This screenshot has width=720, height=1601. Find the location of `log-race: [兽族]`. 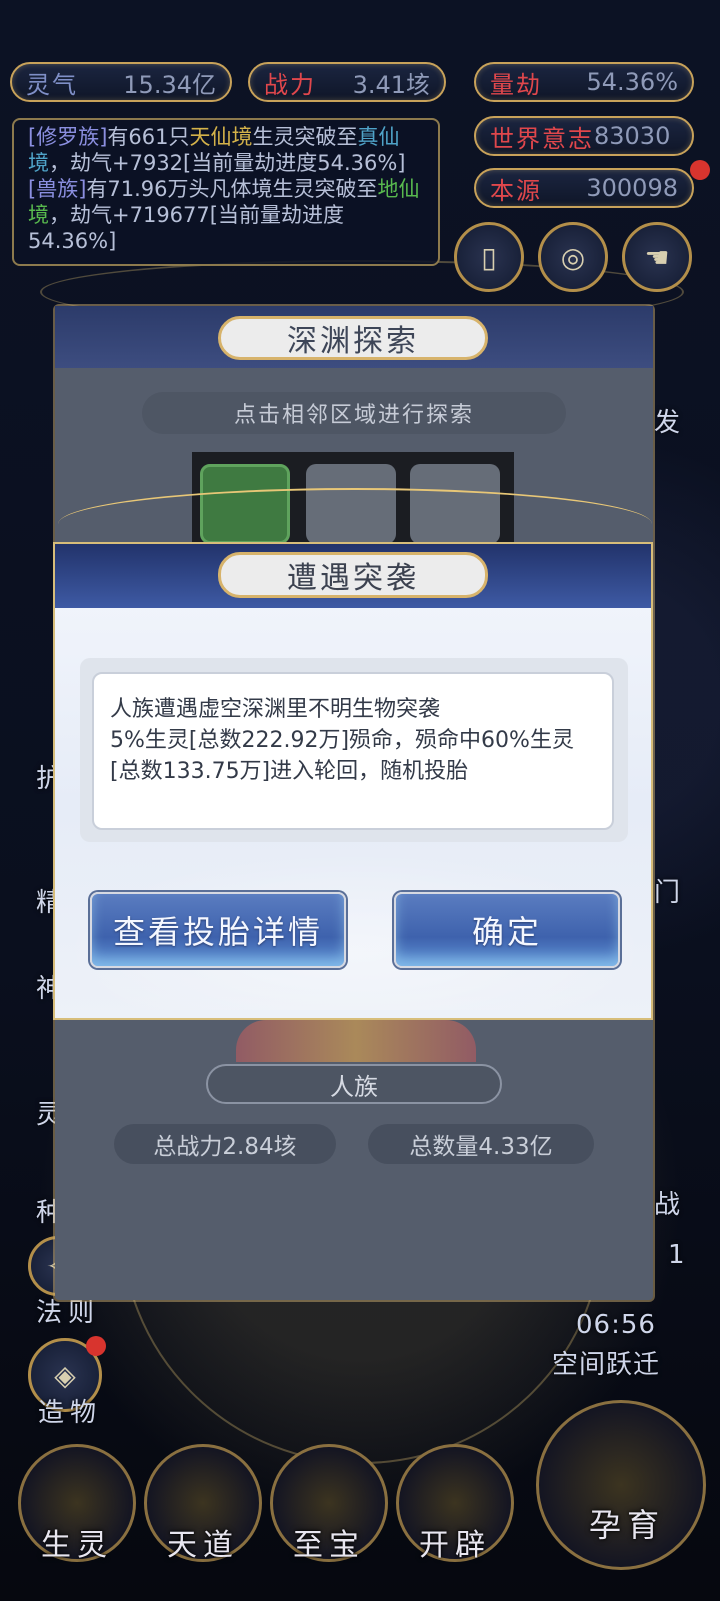

log-race: [兽族] is located at coordinates (57, 189).